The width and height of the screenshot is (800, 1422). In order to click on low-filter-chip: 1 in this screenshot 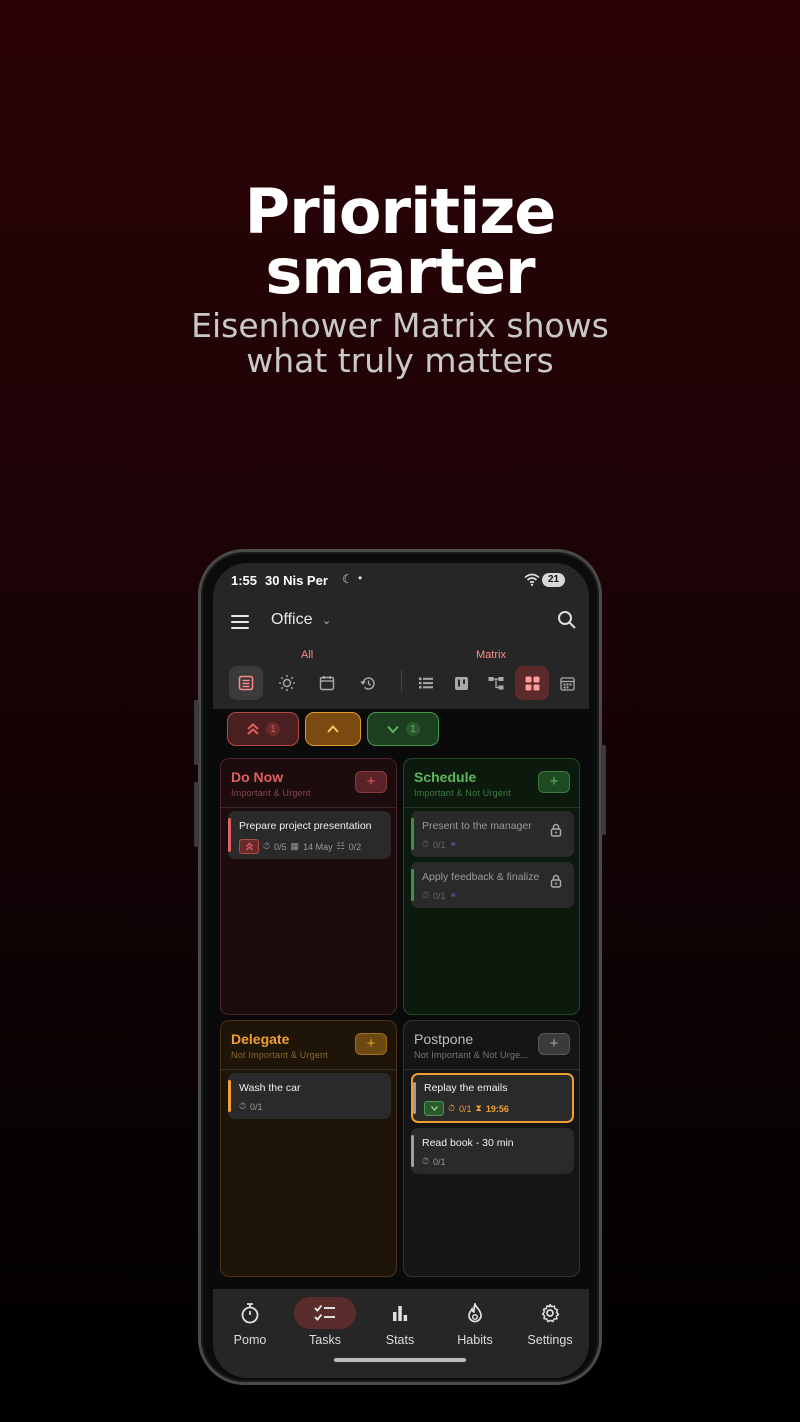, I will do `click(403, 729)`.